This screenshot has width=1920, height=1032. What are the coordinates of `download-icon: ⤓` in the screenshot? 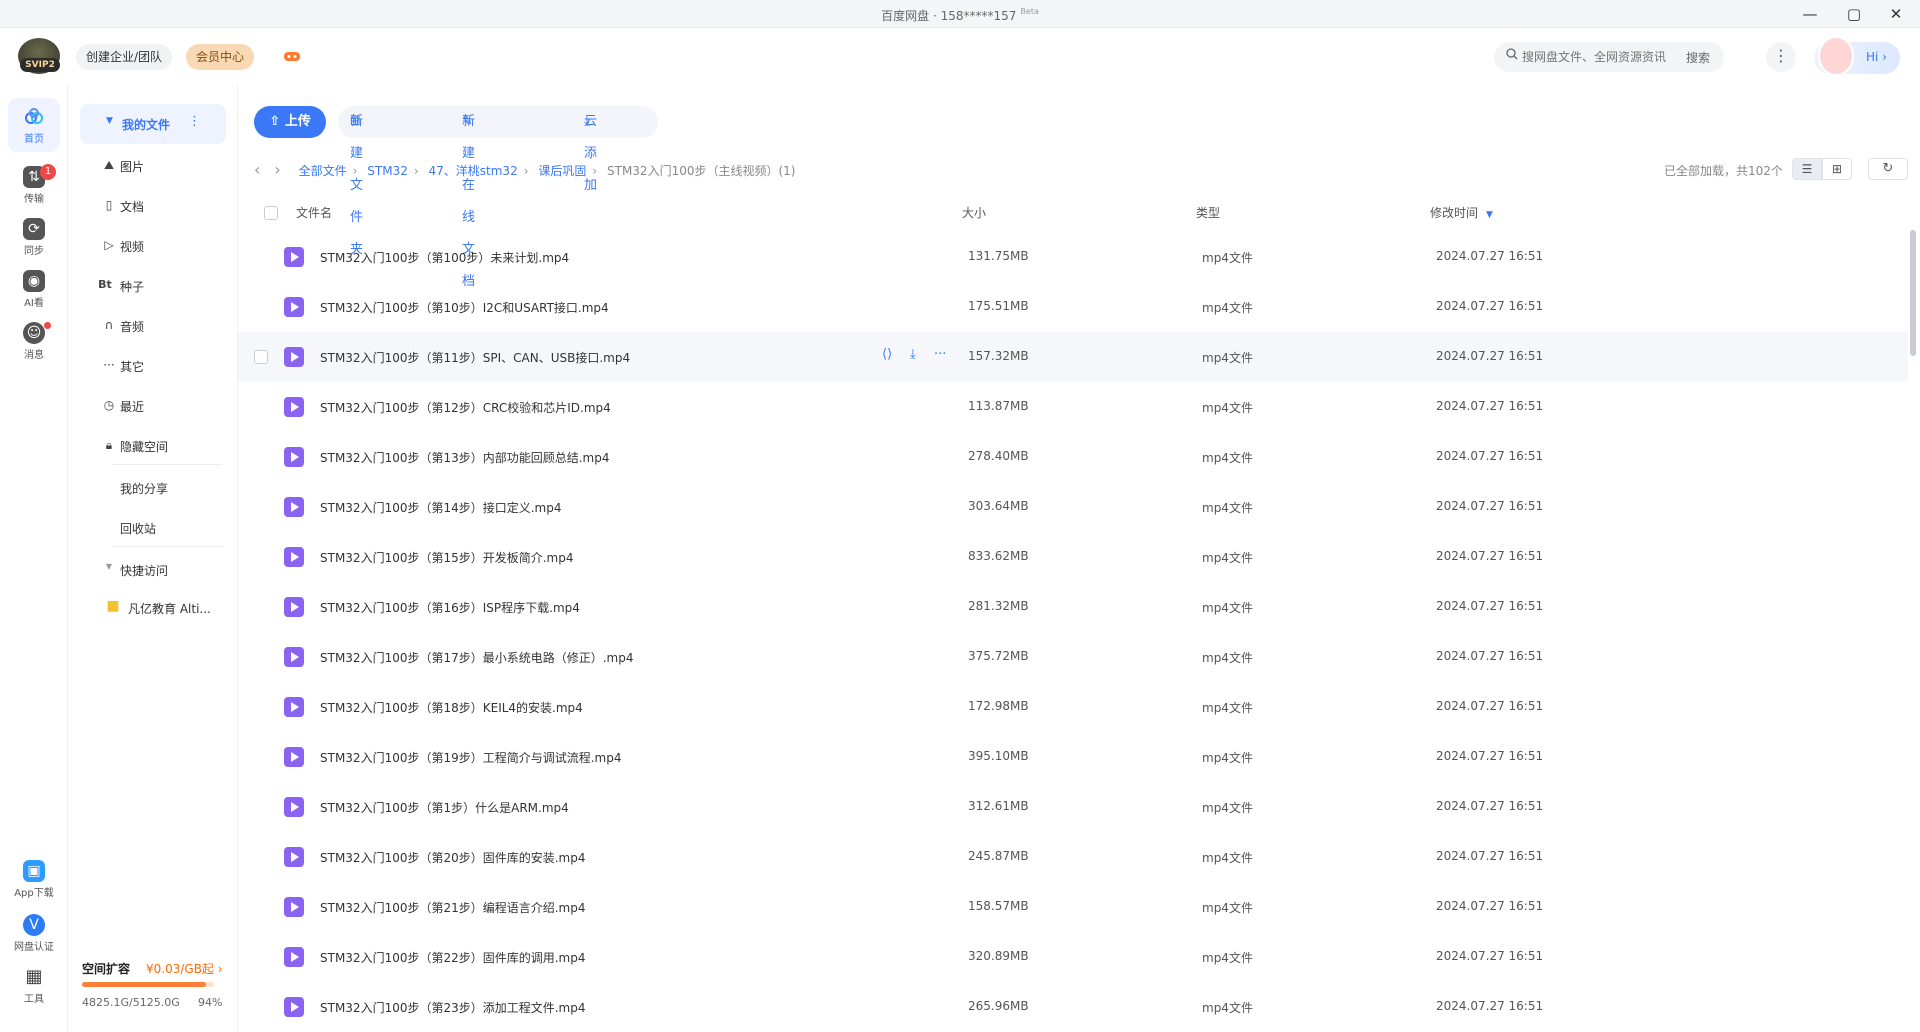 It's located at (913, 354).